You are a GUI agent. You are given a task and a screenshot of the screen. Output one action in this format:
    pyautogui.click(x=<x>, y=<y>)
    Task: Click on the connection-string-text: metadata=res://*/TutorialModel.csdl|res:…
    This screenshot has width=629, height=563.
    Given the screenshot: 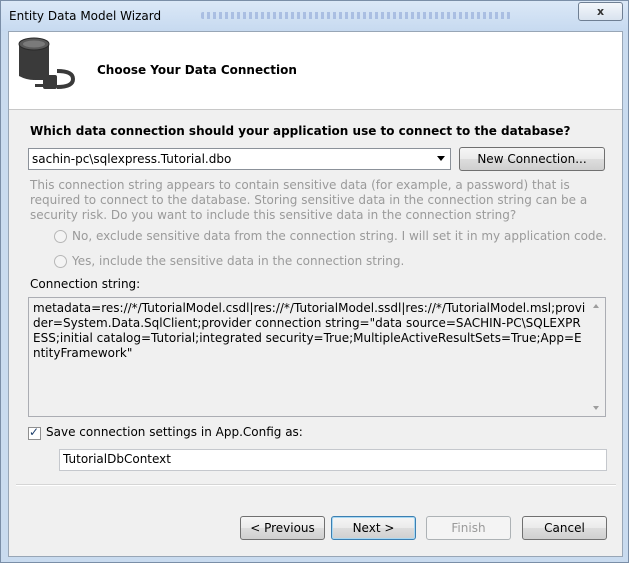 What is the action you would take?
    pyautogui.click(x=309, y=330)
    